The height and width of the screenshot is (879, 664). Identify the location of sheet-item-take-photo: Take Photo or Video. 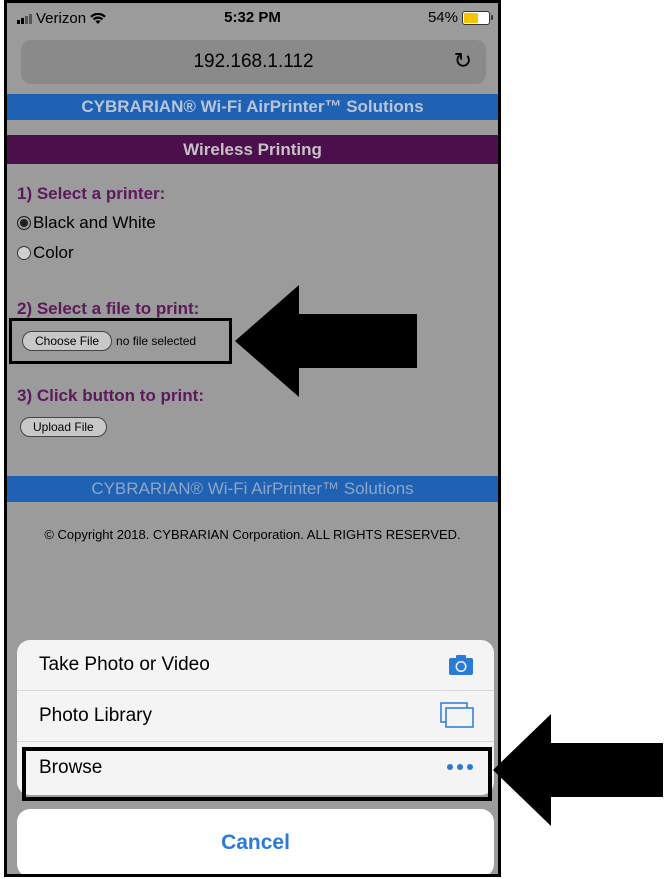
(255, 665).